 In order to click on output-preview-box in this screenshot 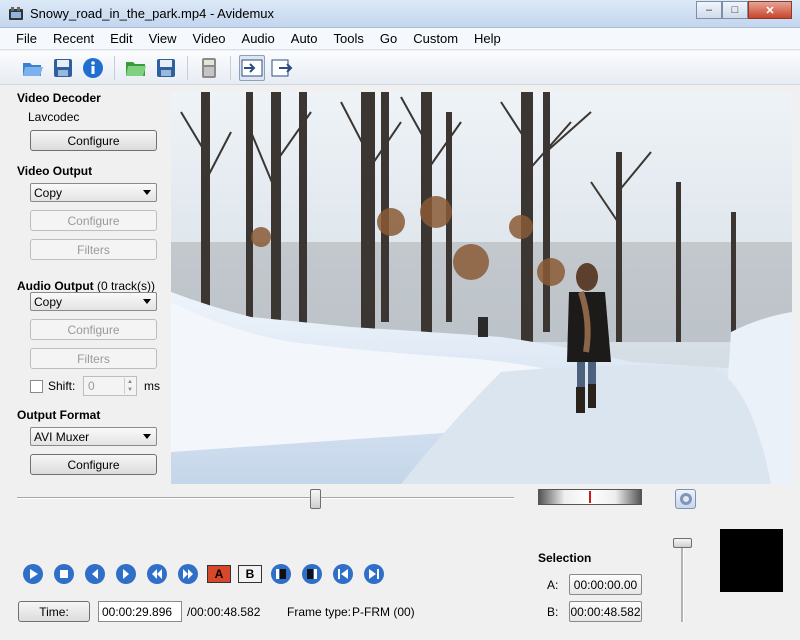, I will do `click(751, 560)`.